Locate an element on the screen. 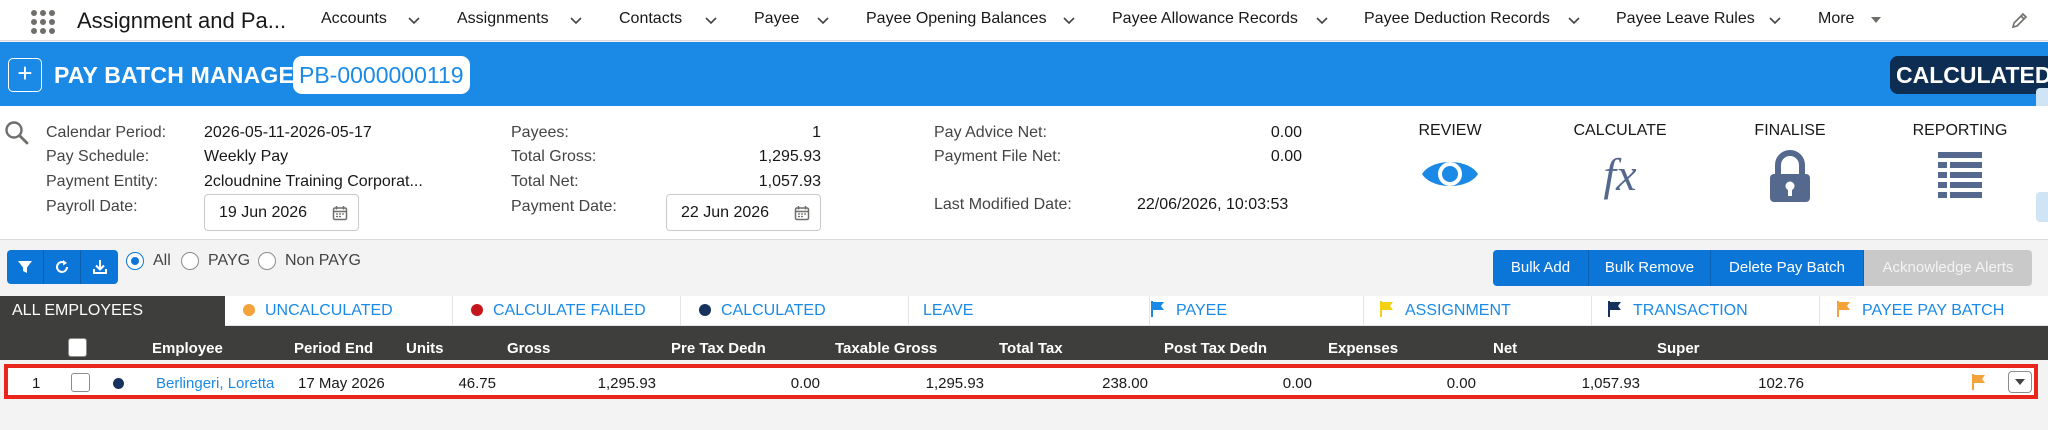  col-period-end: Period End is located at coordinates (333, 348).